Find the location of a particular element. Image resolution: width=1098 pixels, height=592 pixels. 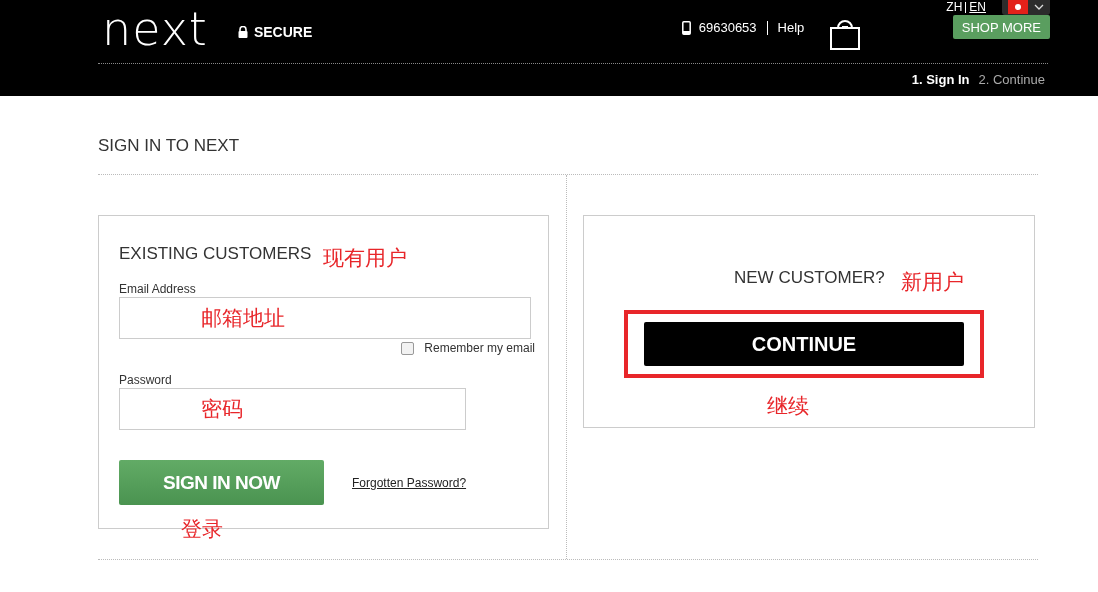

language-link: EN is located at coordinates (977, 7).